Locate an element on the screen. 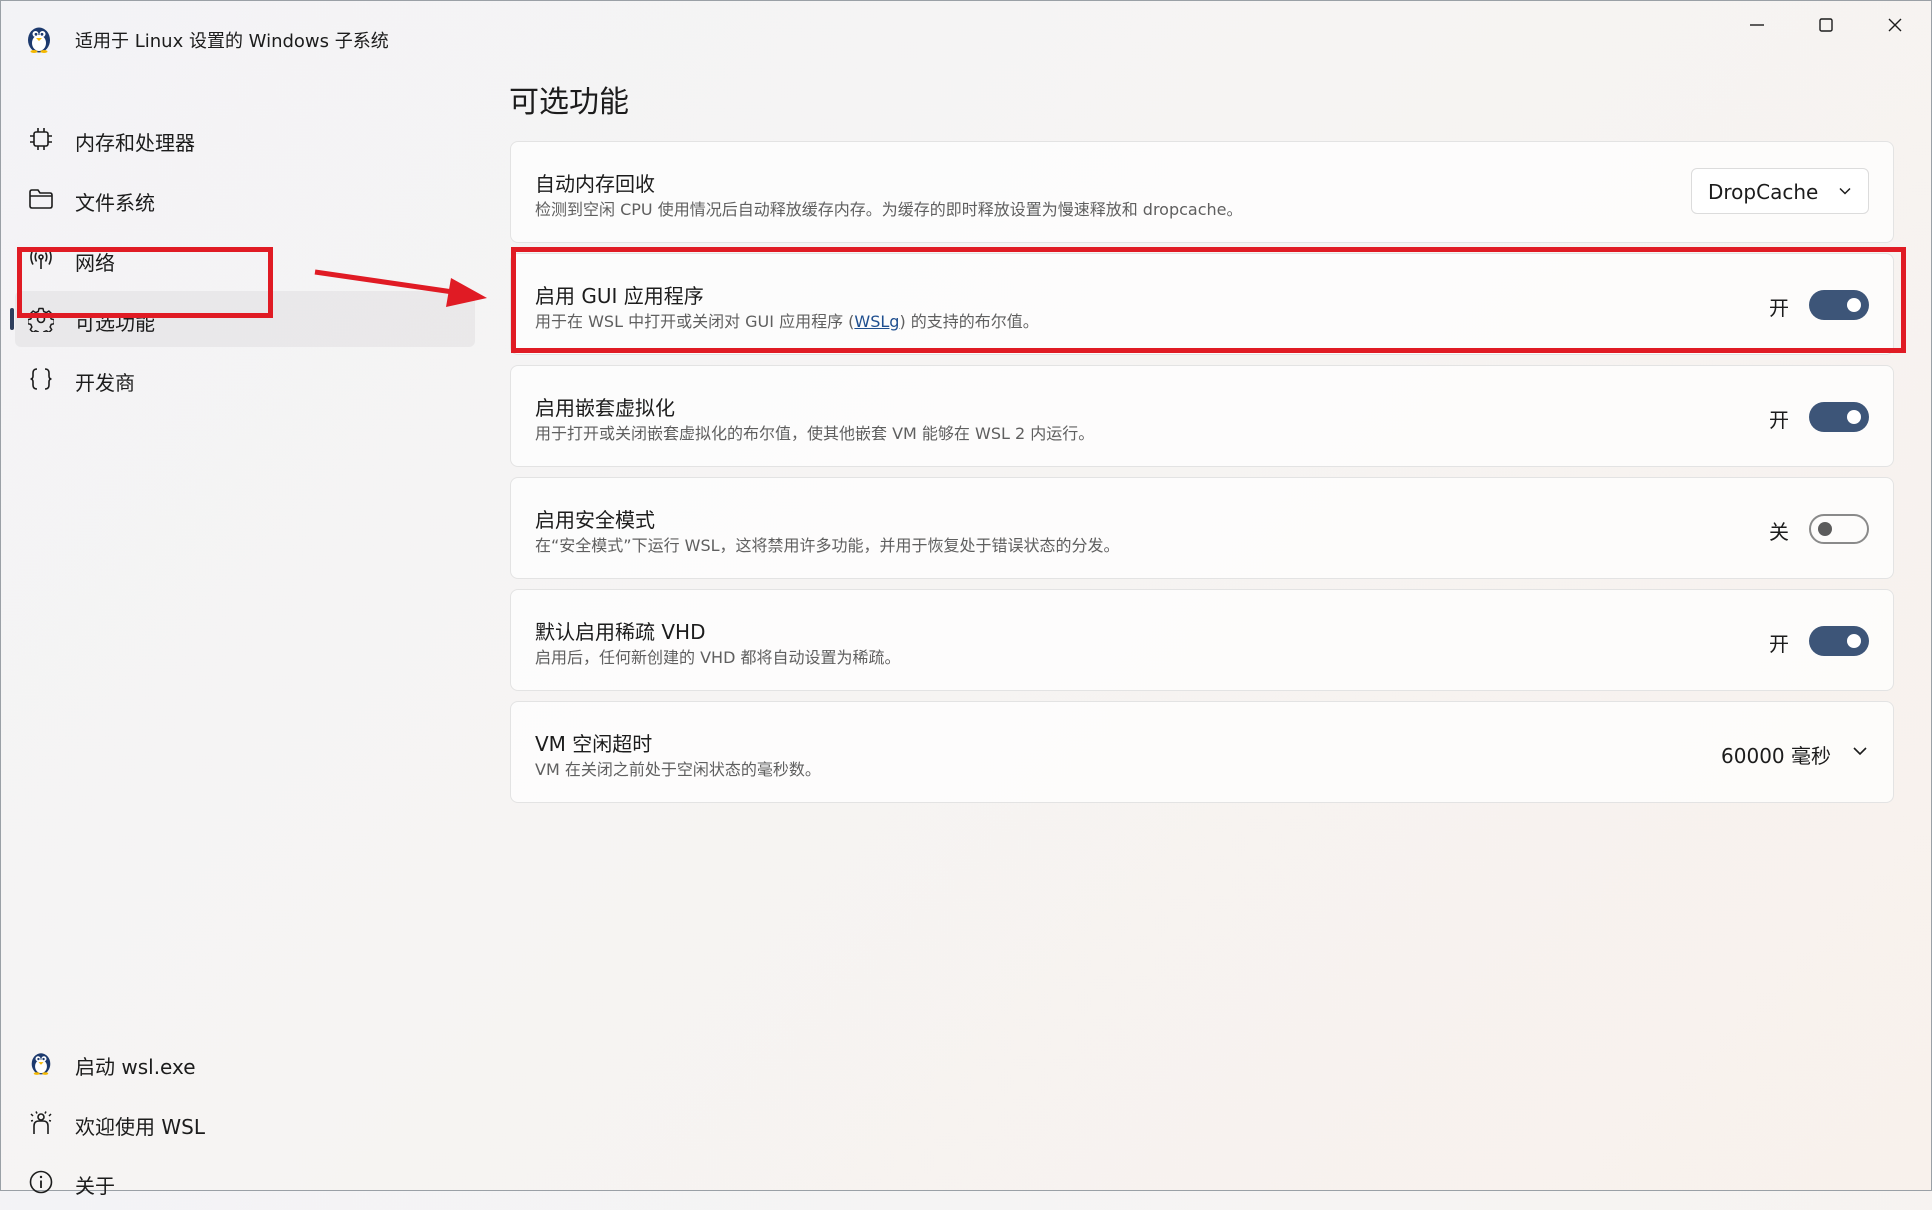  setting-title: 默认启用稀疏 VHD is located at coordinates (620, 632).